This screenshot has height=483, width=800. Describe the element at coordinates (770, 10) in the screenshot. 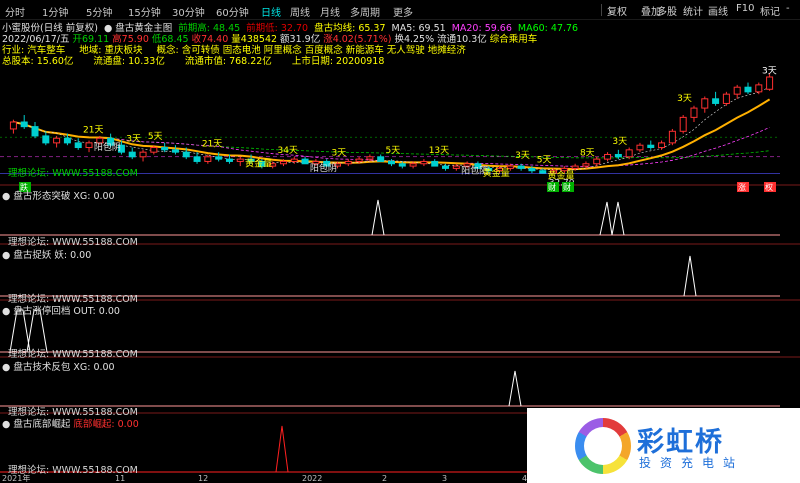

I see `mark-button: 标记` at that location.